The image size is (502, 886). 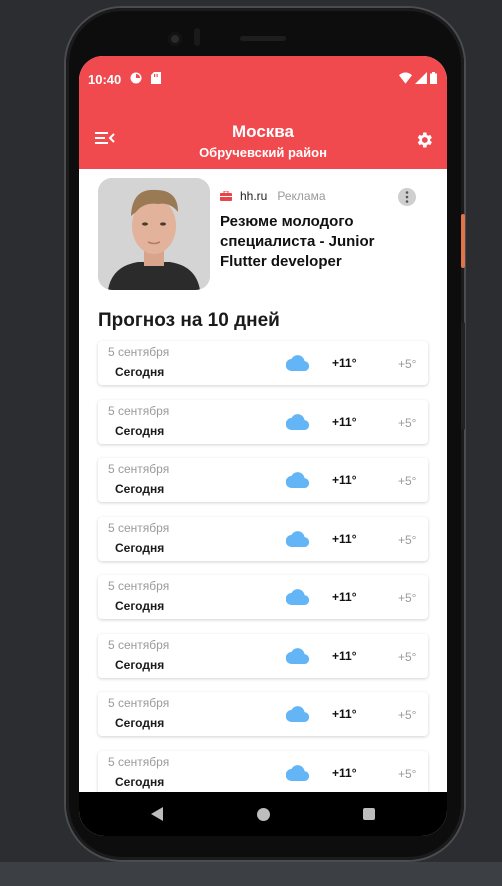 I want to click on back-icon, so click(x=157, y=814).